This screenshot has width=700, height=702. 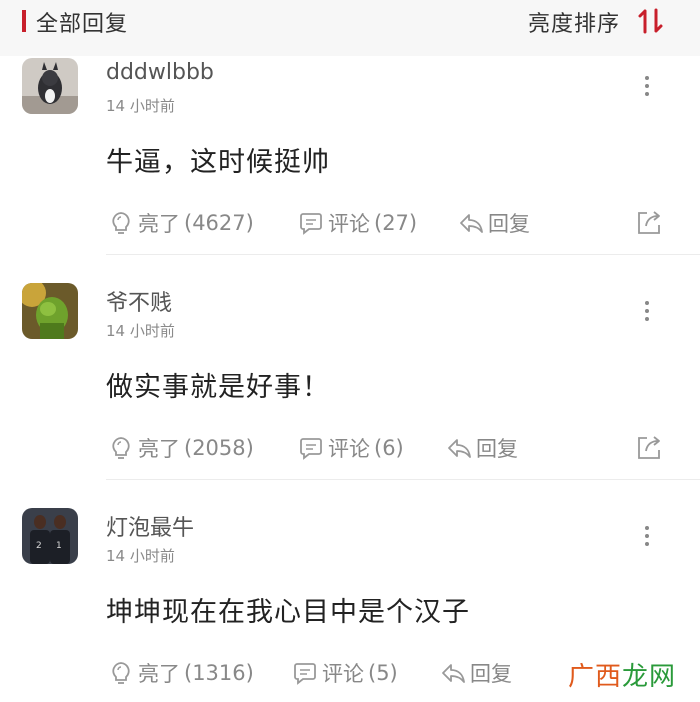 What do you see at coordinates (150, 526) in the screenshot?
I see `username: 灯泡最牛` at bounding box center [150, 526].